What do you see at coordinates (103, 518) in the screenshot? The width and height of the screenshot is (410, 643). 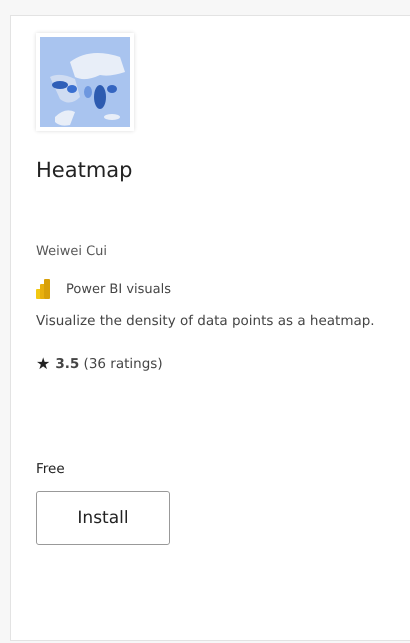 I see `install-button: Install` at bounding box center [103, 518].